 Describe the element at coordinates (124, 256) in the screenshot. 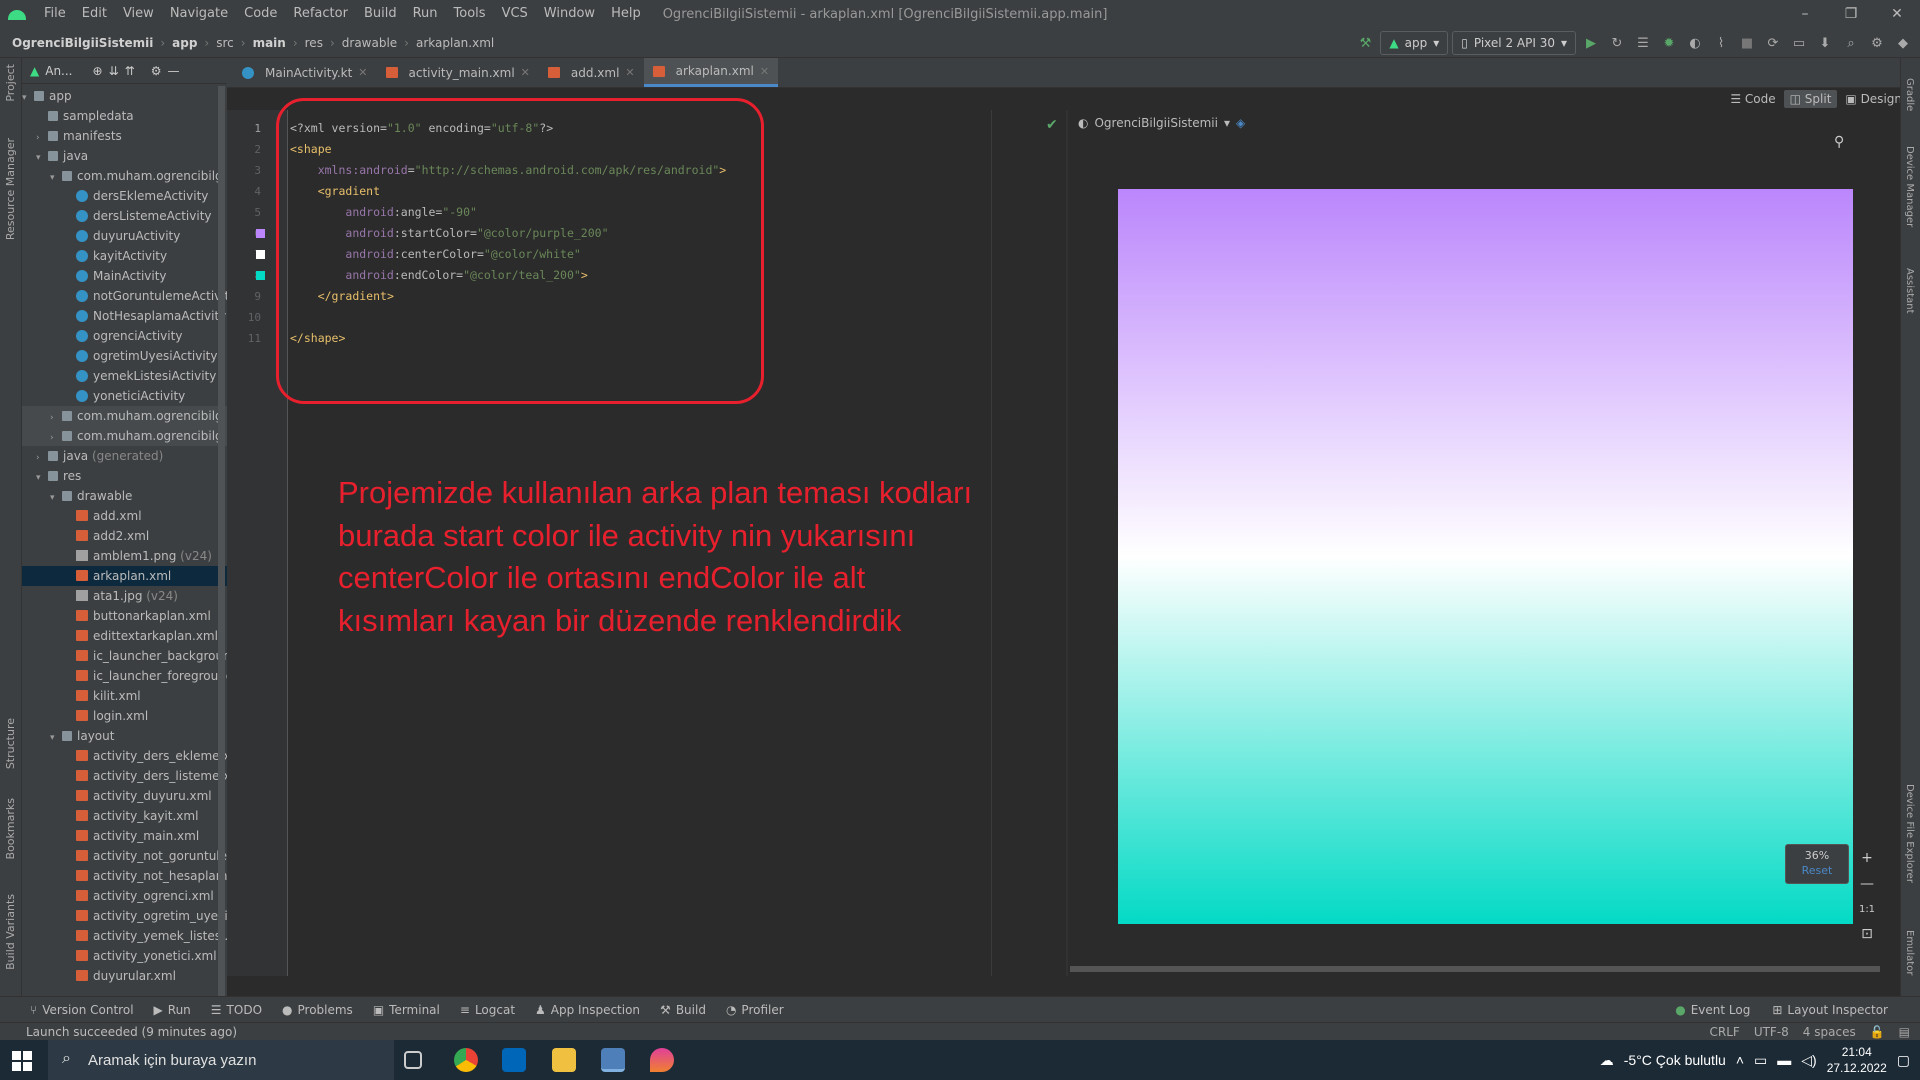

I see `tree-item: kayitActivity` at that location.